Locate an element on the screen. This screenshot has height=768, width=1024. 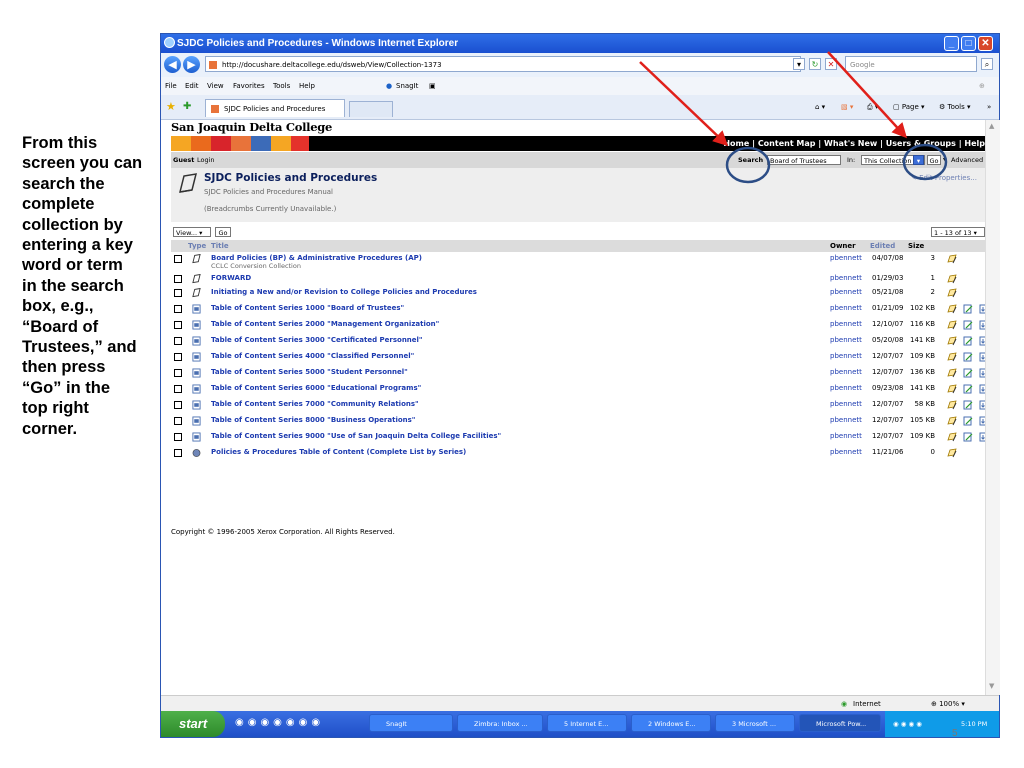
browser-search-input: Google is located at coordinates (911, 64).